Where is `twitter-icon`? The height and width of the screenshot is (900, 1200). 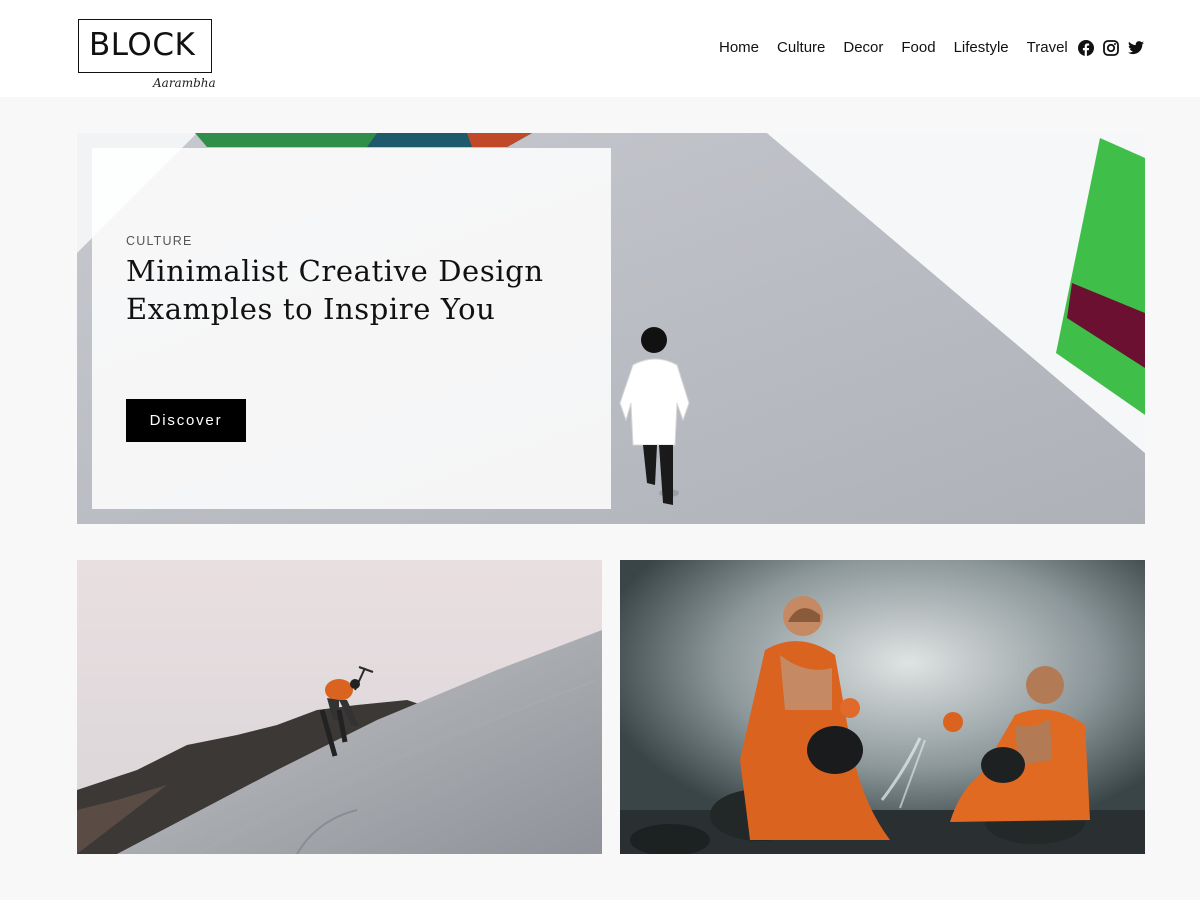 twitter-icon is located at coordinates (1135, 47).